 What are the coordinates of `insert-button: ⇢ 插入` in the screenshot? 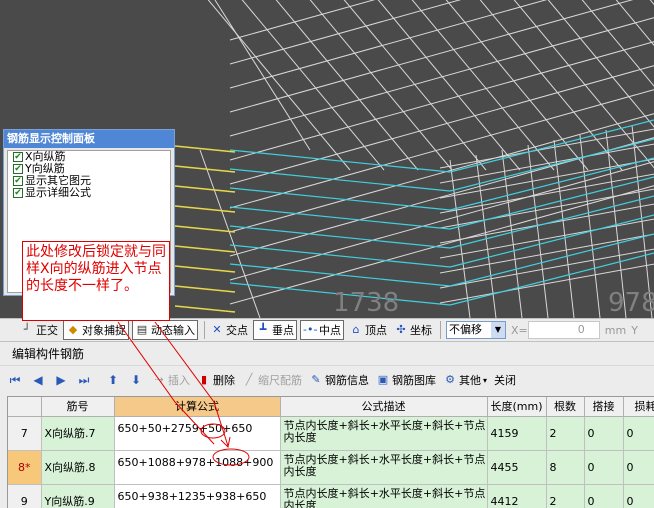 It's located at (171, 380).